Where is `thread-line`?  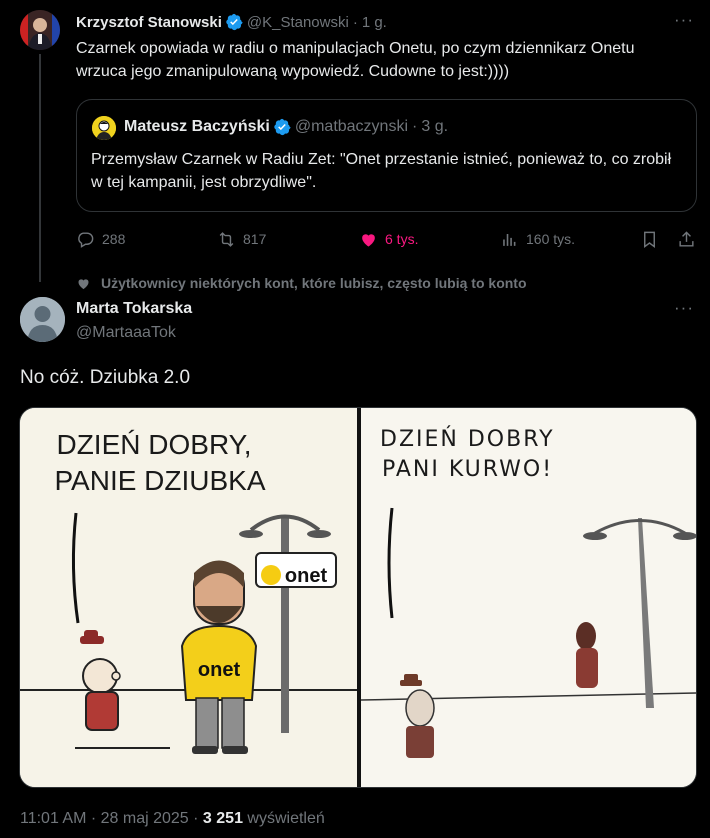 thread-line is located at coordinates (40, 168).